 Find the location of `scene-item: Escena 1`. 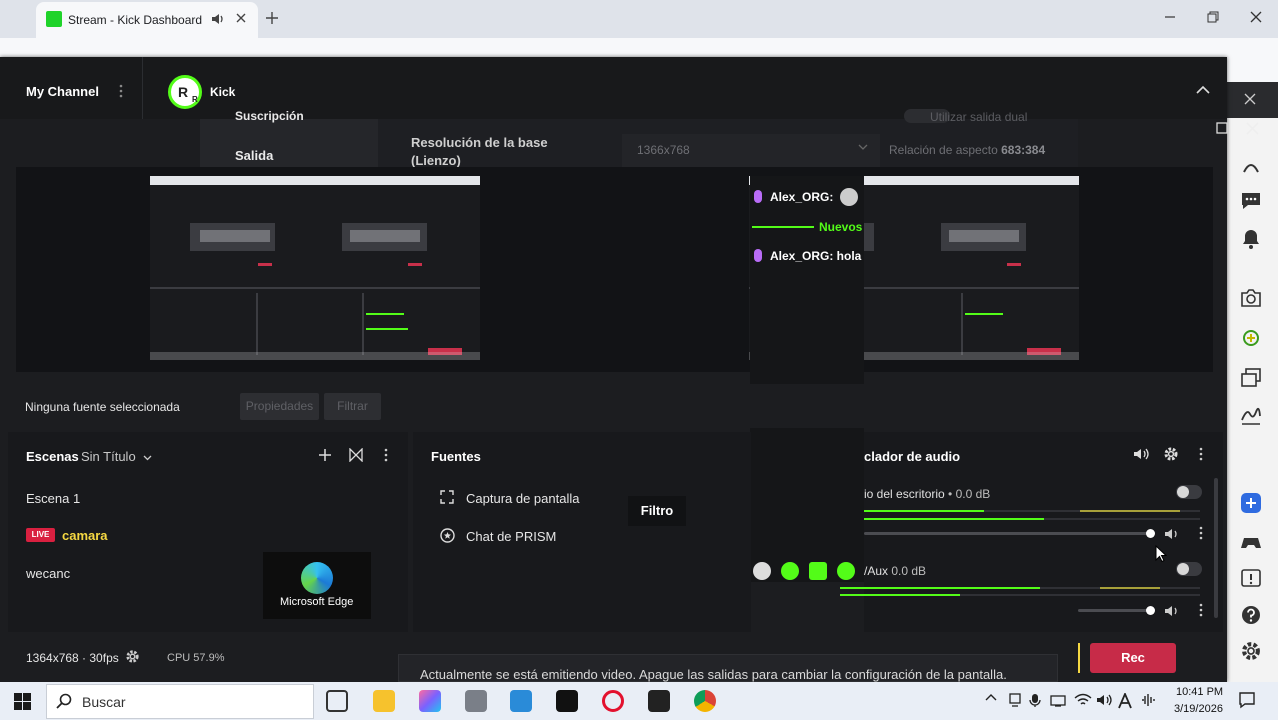

scene-item: Escena 1 is located at coordinates (53, 498).